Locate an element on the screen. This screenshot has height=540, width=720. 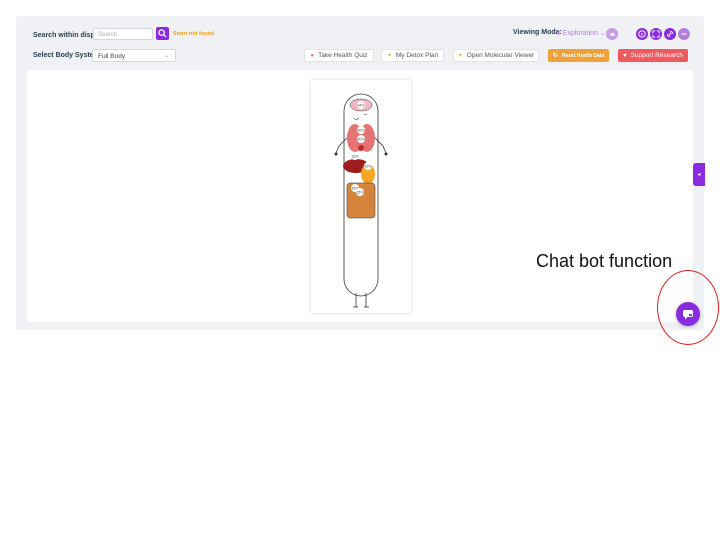
fullscreen-button is located at coordinates (656, 34).